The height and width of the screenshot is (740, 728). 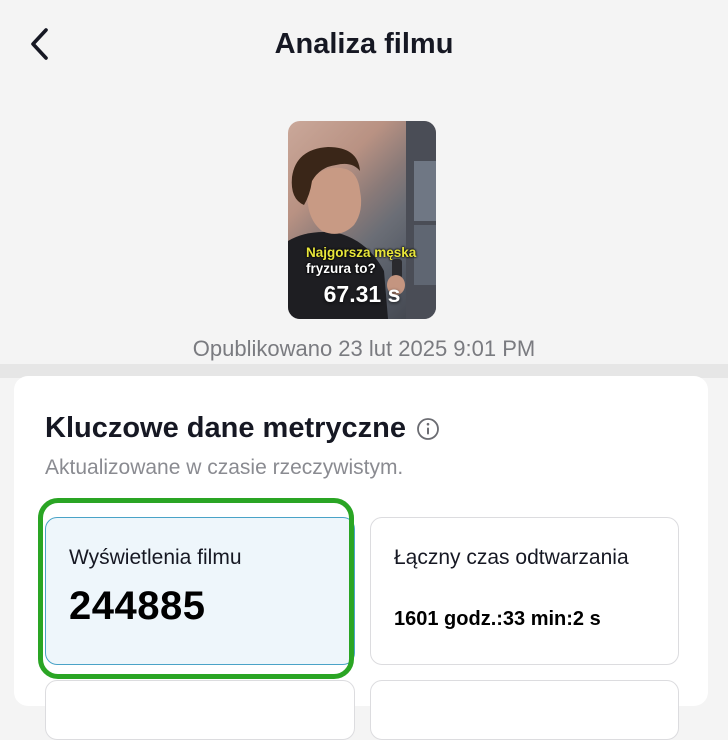 I want to click on header: Analiza filmu, so click(x=364, y=46).